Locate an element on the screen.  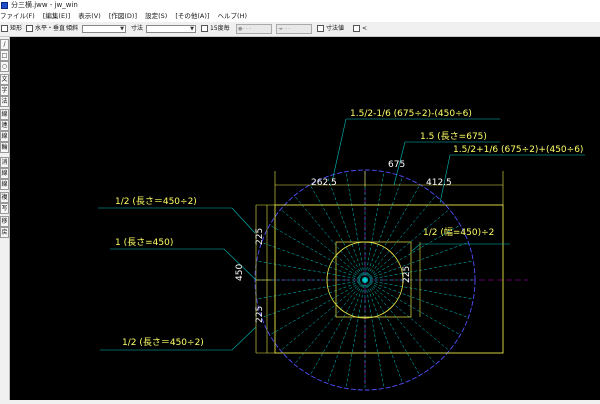
label-width-half: 1/2 (幅=450)÷2 is located at coordinates (458, 232).